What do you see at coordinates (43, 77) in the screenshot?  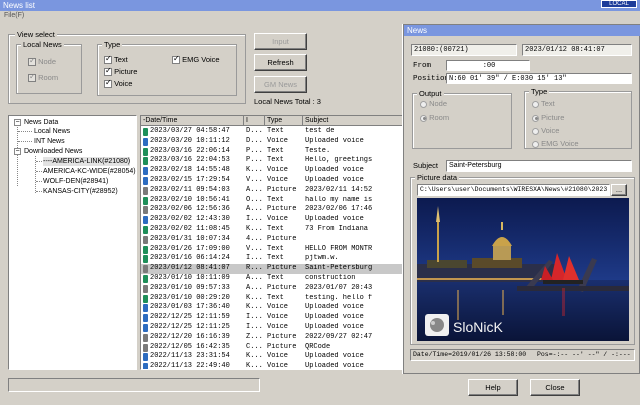 I see `filter-room: Room` at bounding box center [43, 77].